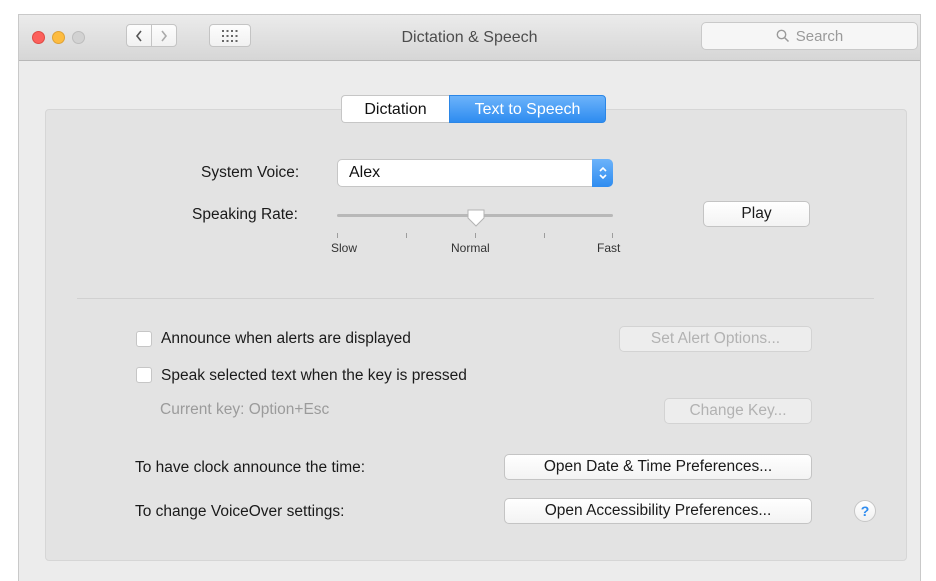 This screenshot has height=581, width=936. Describe the element at coordinates (245, 214) in the screenshot. I see `speaking-rate-label: Speaking Rate:` at that location.